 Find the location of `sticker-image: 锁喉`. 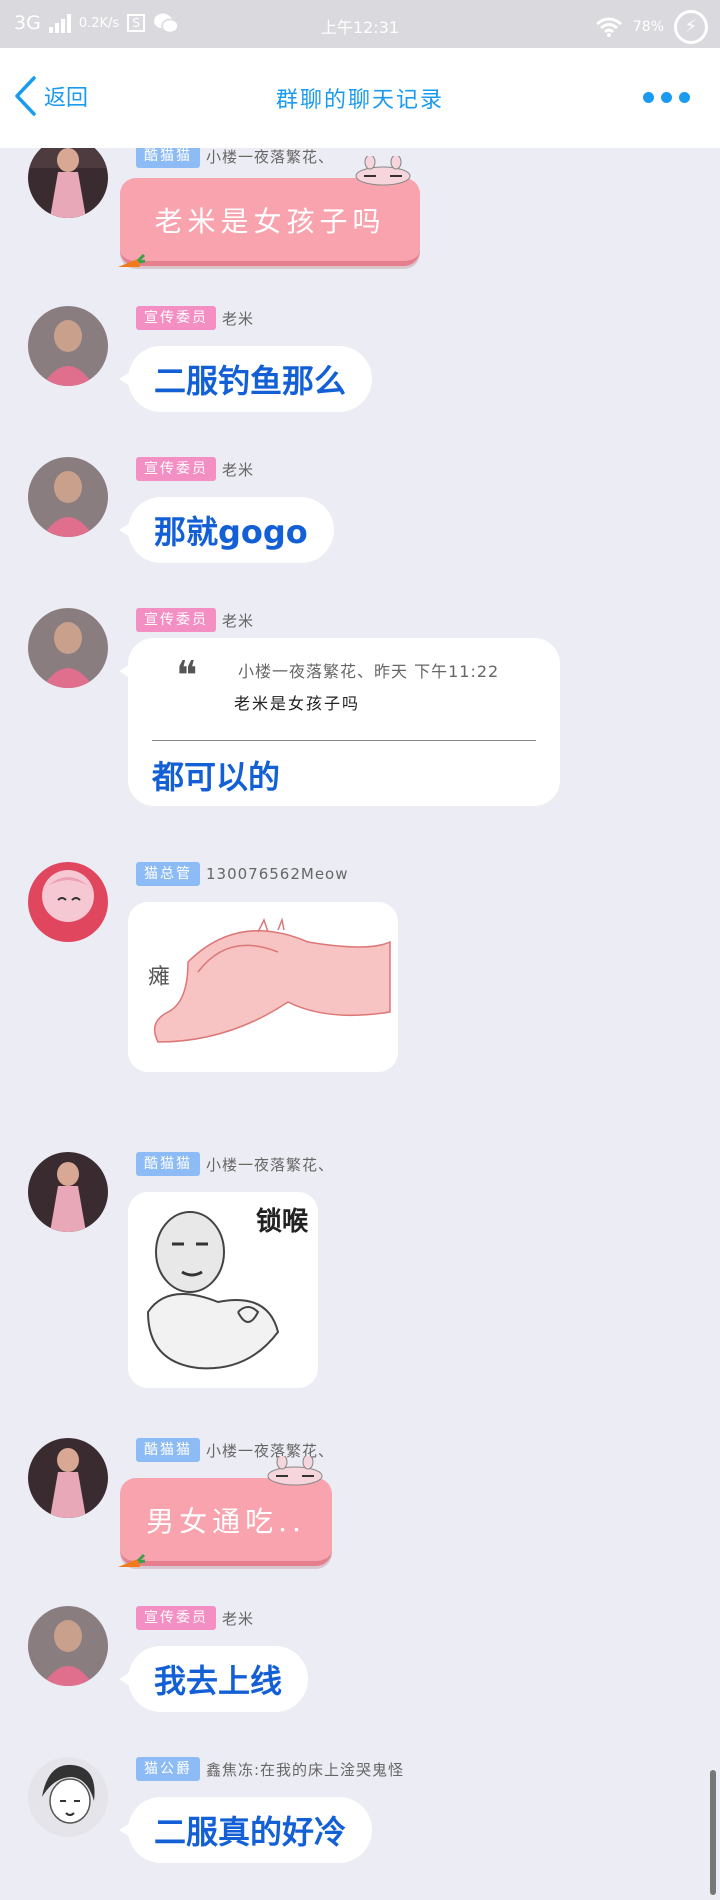

sticker-image: 锁喉 is located at coordinates (223, 1290).